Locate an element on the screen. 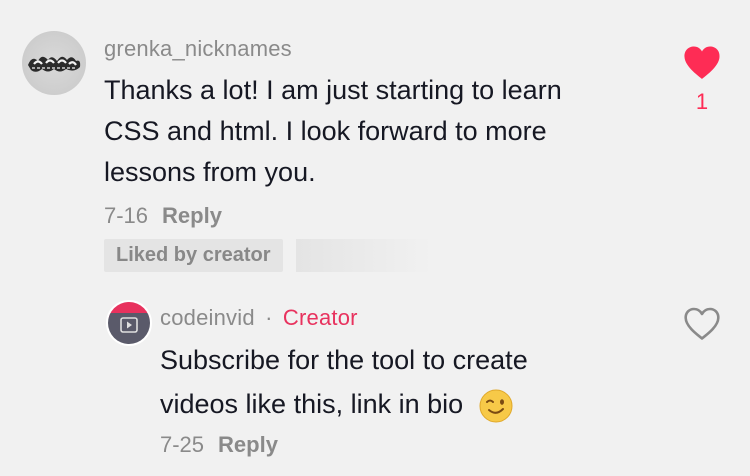 The image size is (750, 476). comment-username: grenka_nicknames is located at coordinates (198, 49).